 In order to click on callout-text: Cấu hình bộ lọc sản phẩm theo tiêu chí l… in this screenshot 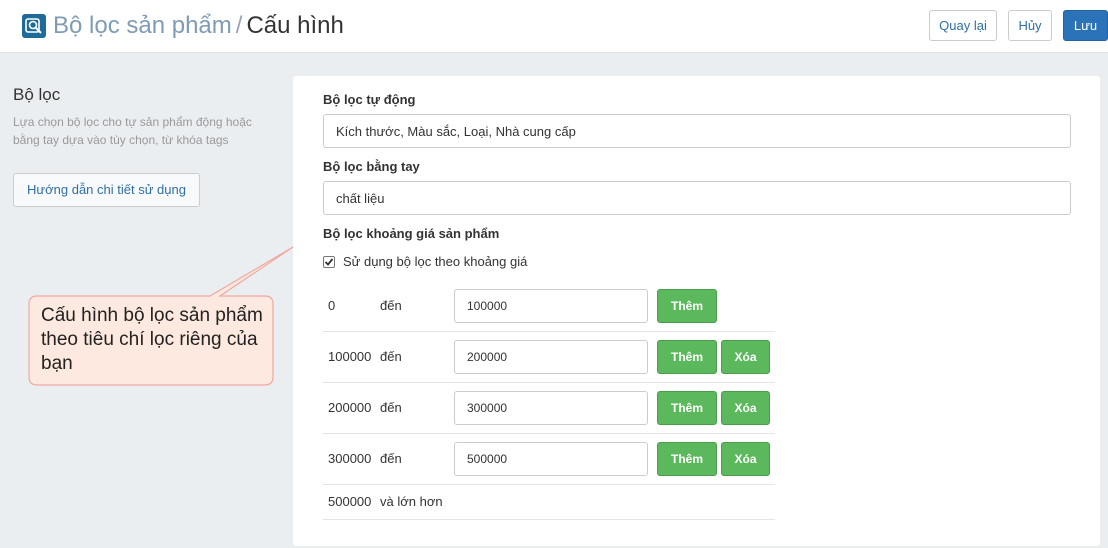, I will do `click(152, 339)`.